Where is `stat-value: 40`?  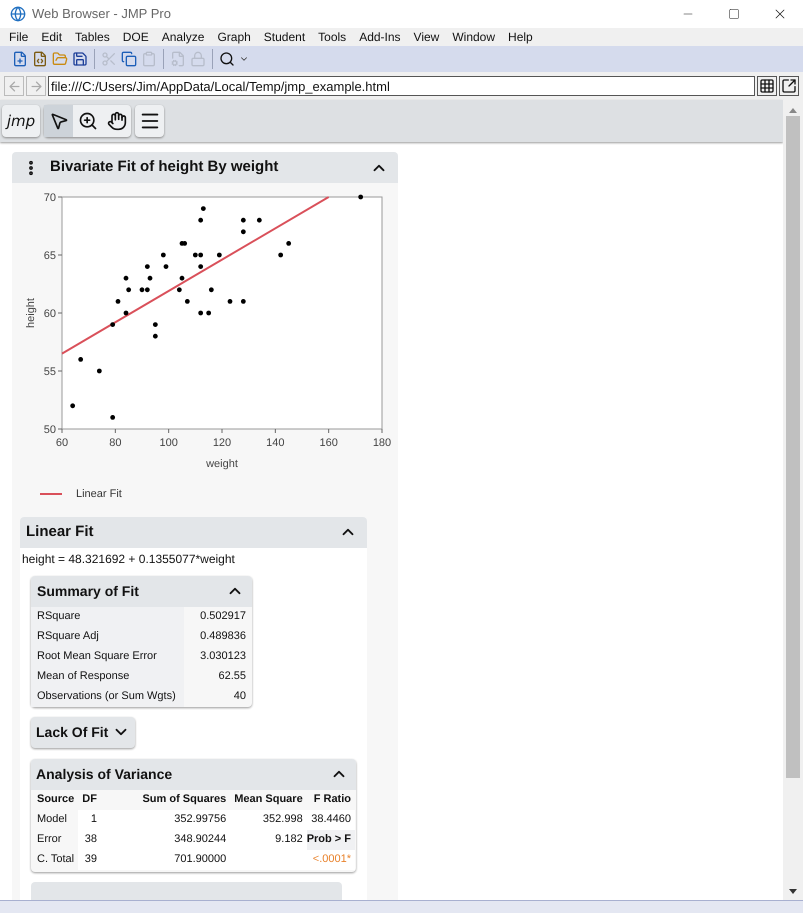 stat-value: 40 is located at coordinates (239, 696).